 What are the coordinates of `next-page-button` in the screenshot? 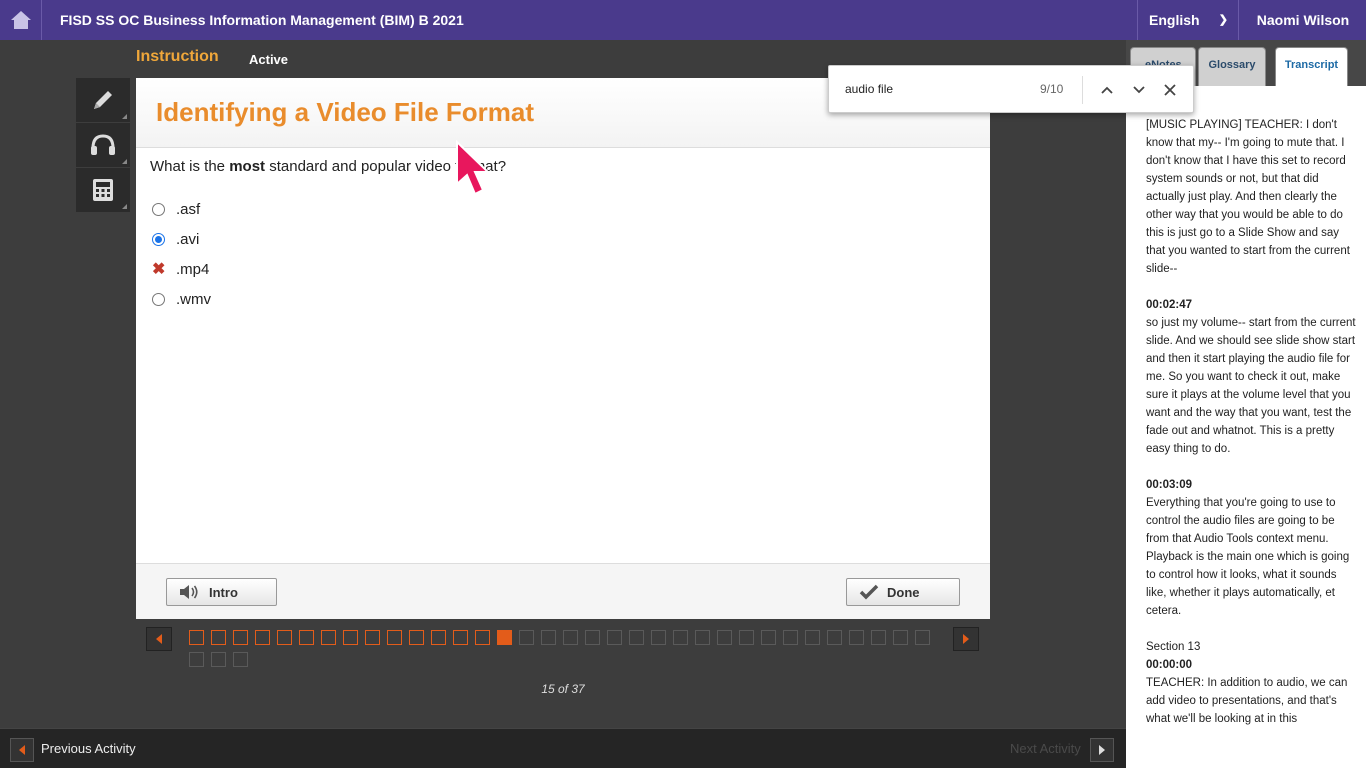 It's located at (966, 639).